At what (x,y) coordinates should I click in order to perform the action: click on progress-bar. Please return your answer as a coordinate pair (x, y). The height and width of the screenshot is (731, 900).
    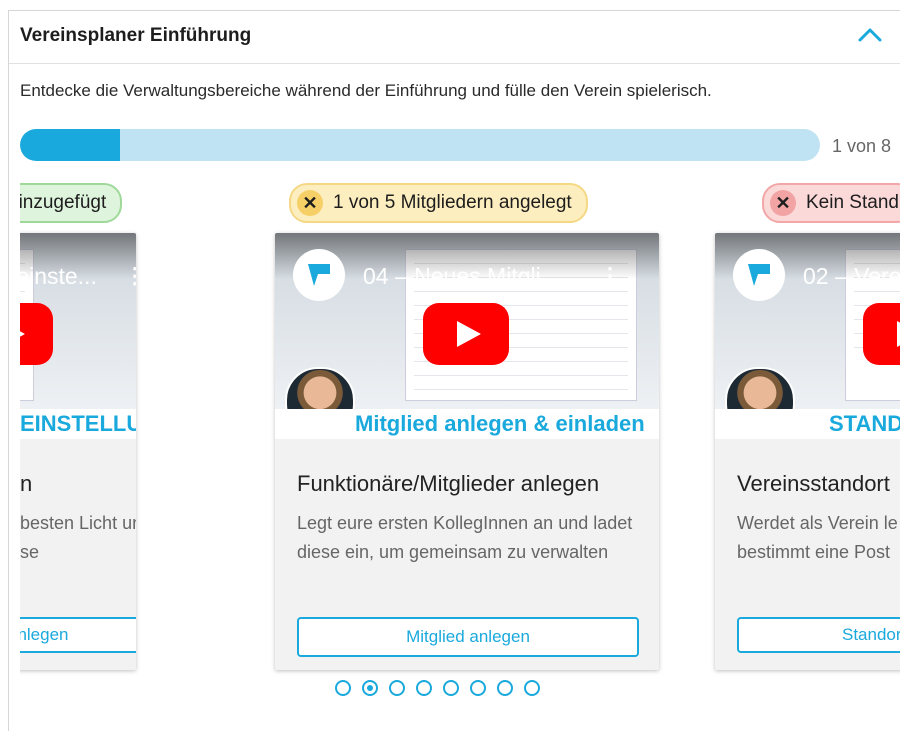
    Looking at the image, I should click on (420, 145).